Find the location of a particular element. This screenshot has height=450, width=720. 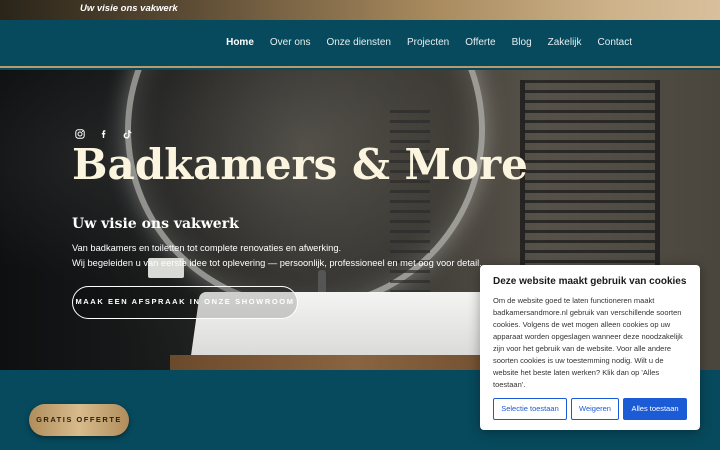

showroom-appointment-button: Maak een afspraak in onze showroom is located at coordinates (185, 302).